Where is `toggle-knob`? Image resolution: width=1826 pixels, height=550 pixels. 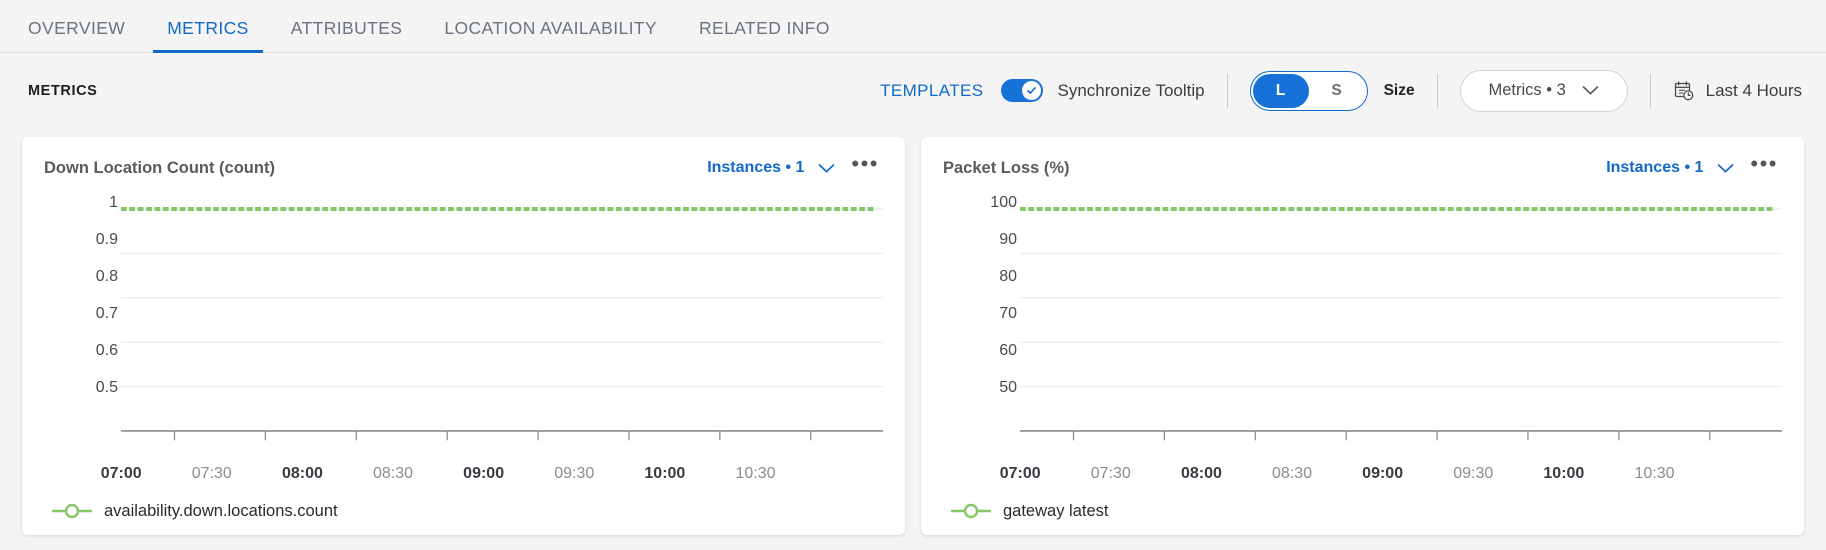 toggle-knob is located at coordinates (1032, 90).